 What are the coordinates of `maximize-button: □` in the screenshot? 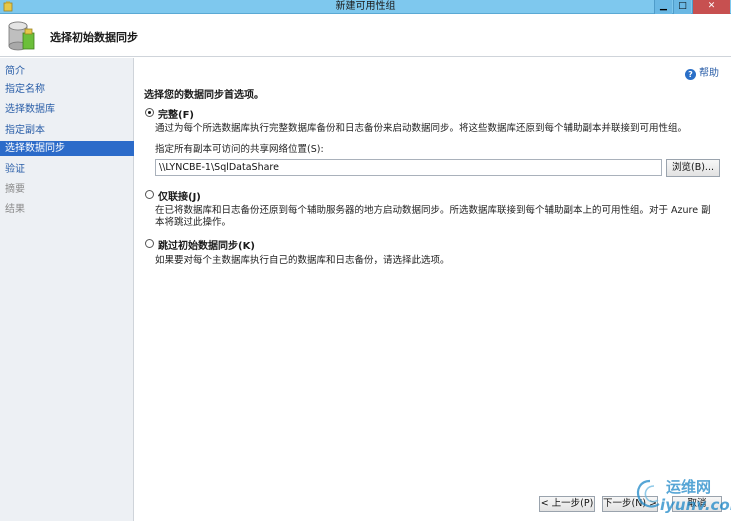 It's located at (682, 7).